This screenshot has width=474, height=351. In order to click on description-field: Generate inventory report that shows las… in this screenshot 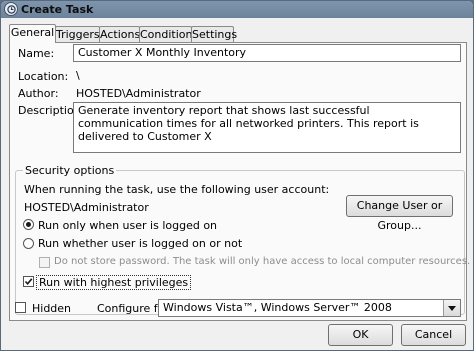, I will do `click(267, 127)`.